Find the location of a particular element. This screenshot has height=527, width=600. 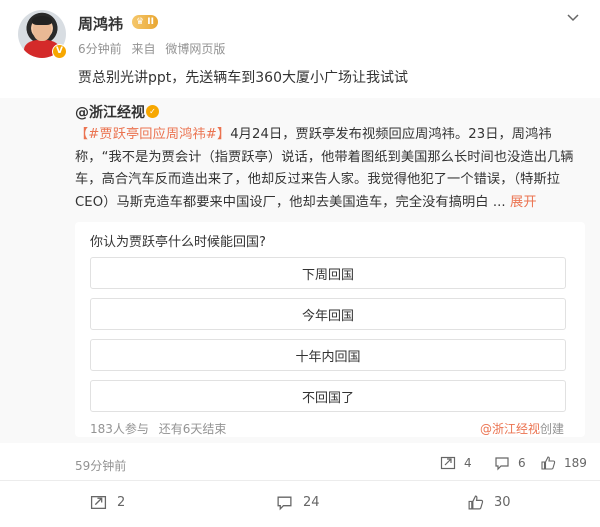

source-prefix: 来自 is located at coordinates (143, 49).